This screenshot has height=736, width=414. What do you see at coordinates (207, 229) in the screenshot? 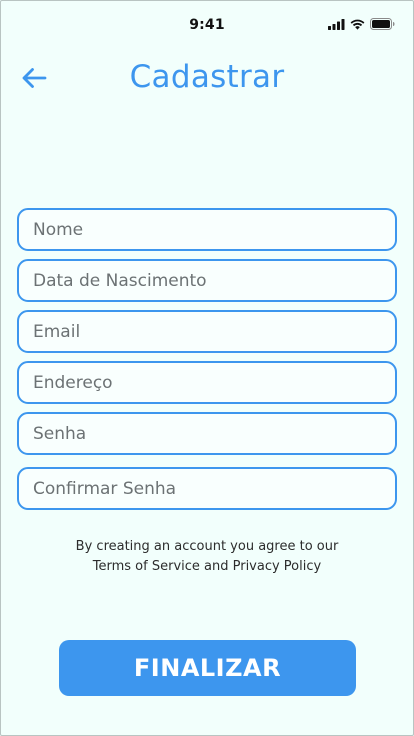
I see `name-field` at bounding box center [207, 229].